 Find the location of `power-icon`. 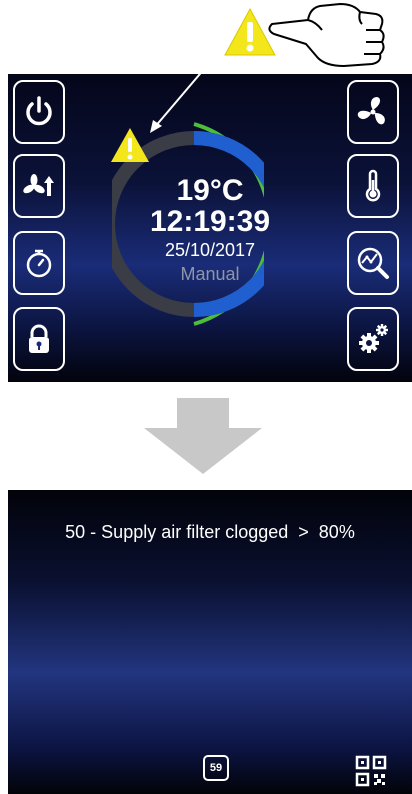

power-icon is located at coordinates (39, 111).